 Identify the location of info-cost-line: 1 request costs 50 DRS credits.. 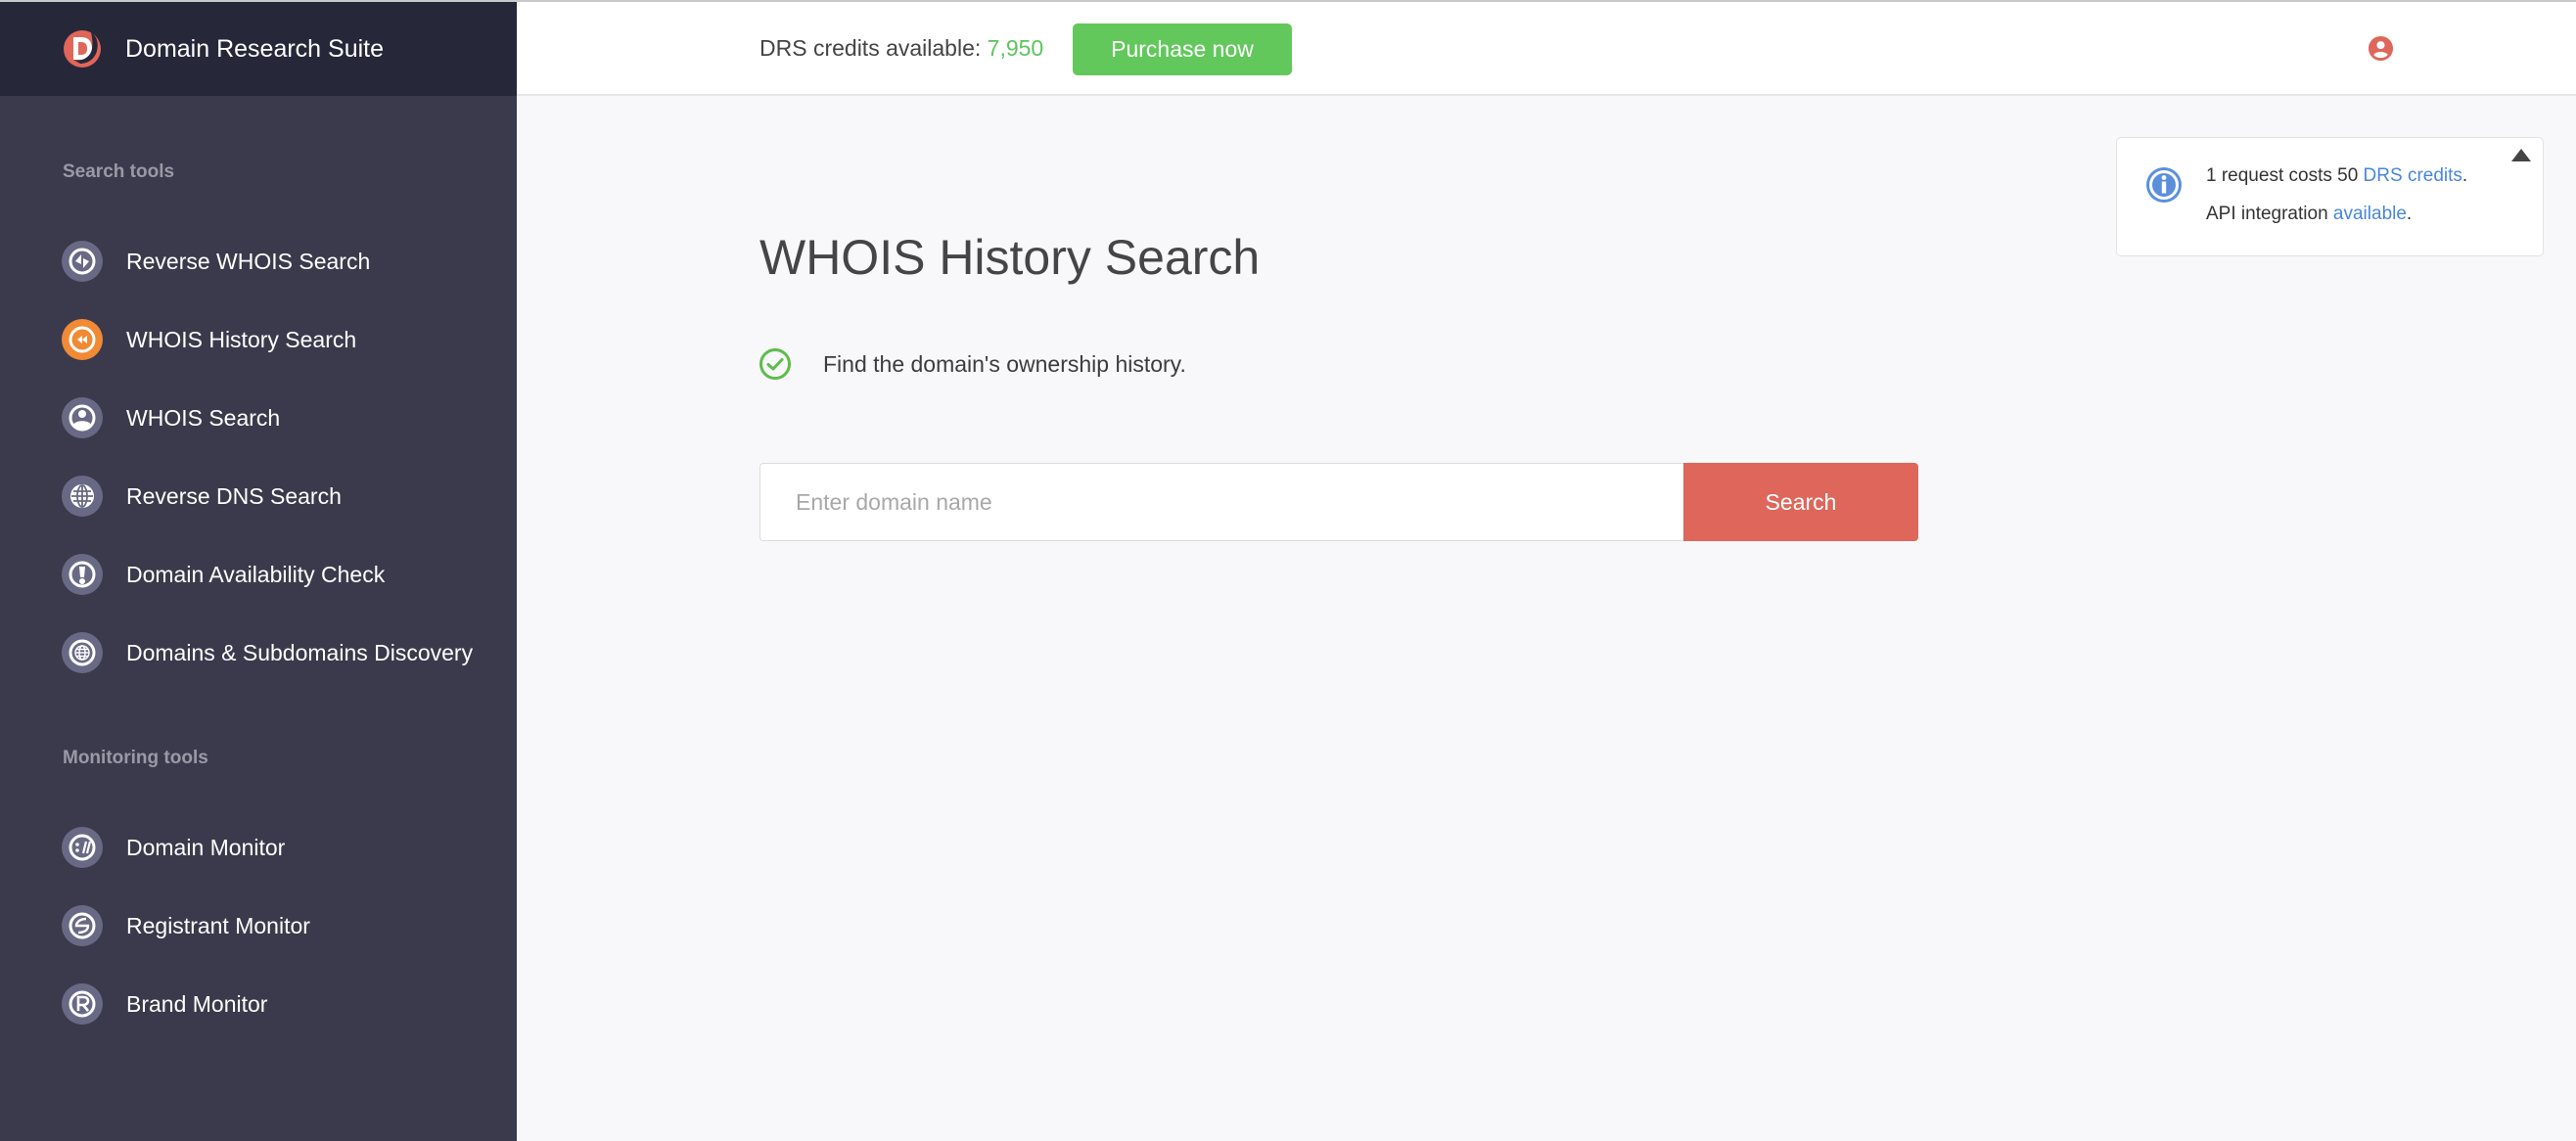
(2337, 176).